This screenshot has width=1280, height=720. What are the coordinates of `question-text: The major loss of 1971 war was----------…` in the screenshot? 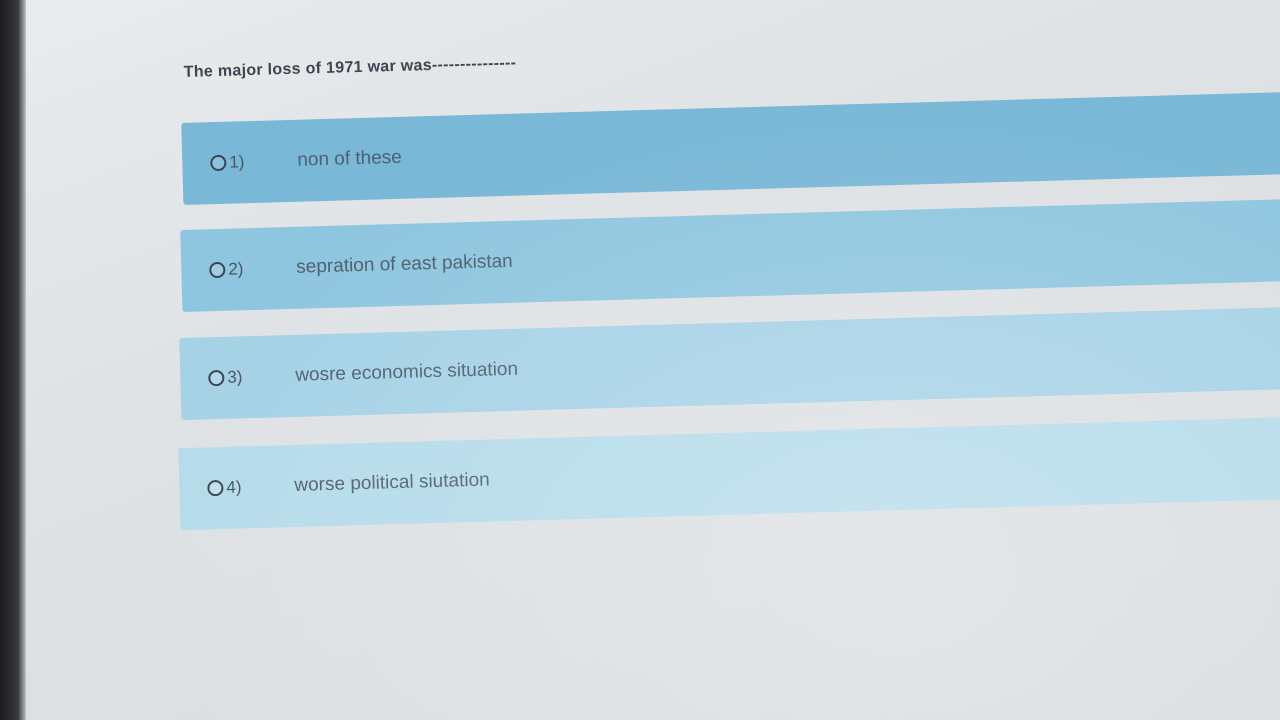 It's located at (350, 67).